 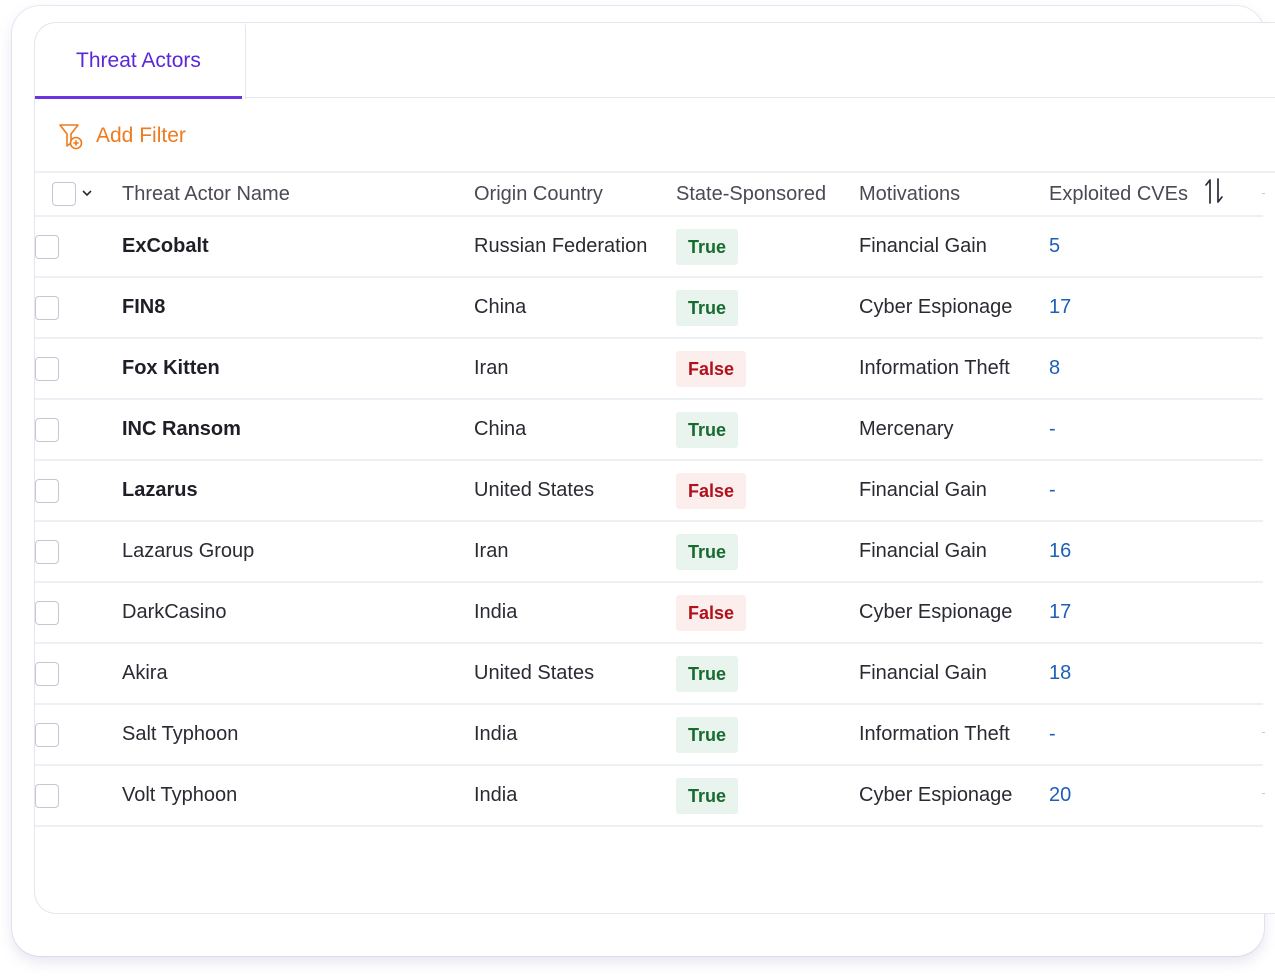 What do you see at coordinates (180, 734) in the screenshot?
I see `actor-name: Salt Typhoon` at bounding box center [180, 734].